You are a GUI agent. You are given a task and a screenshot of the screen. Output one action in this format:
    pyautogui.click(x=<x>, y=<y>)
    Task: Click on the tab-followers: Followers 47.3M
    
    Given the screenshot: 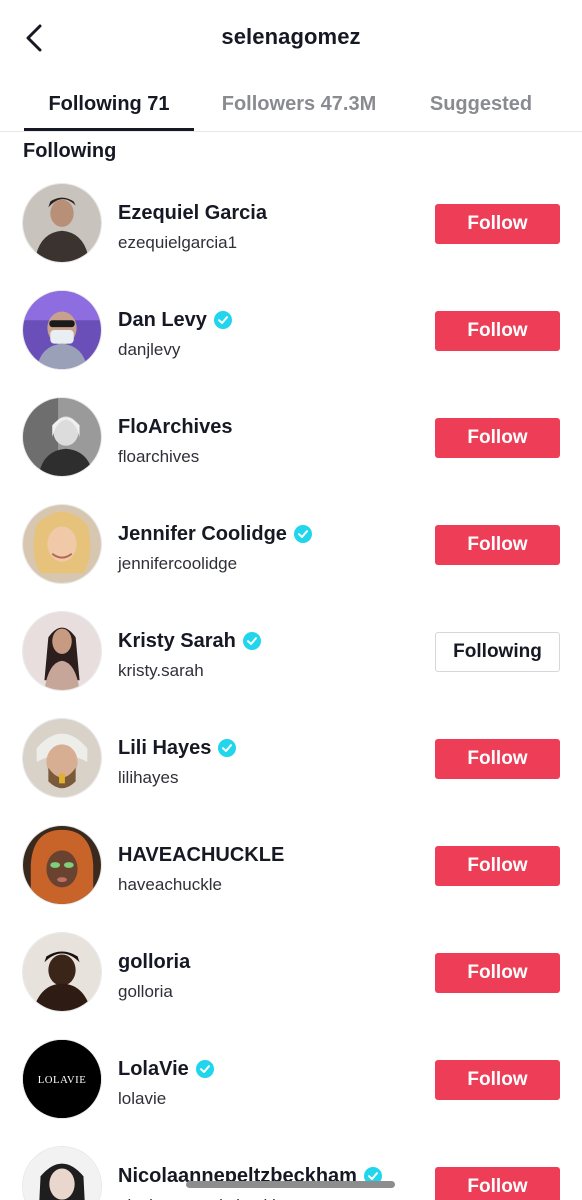 What is the action you would take?
    pyautogui.click(x=299, y=104)
    